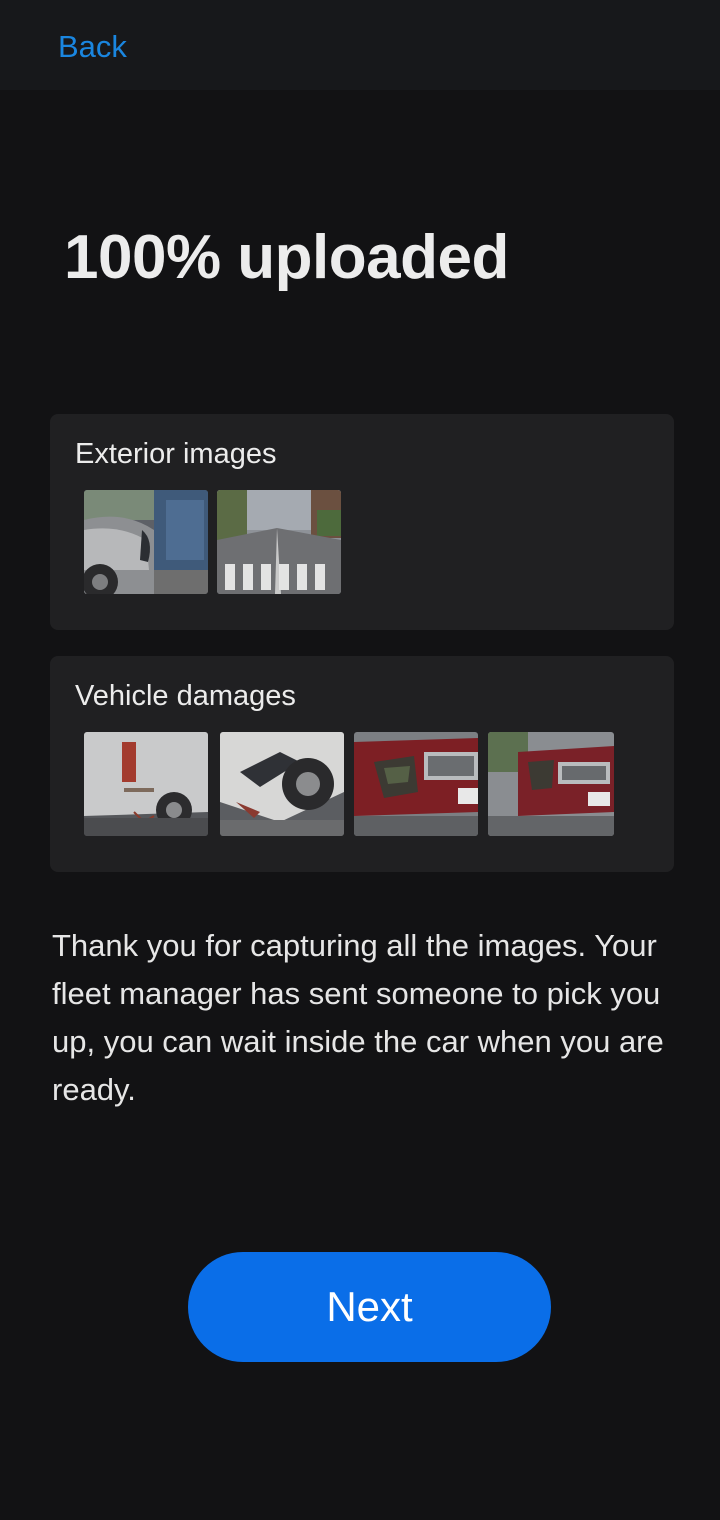 The image size is (720, 1520). Describe the element at coordinates (185, 696) in the screenshot. I see `vehicle-damages-title: Vehicle damages` at that location.